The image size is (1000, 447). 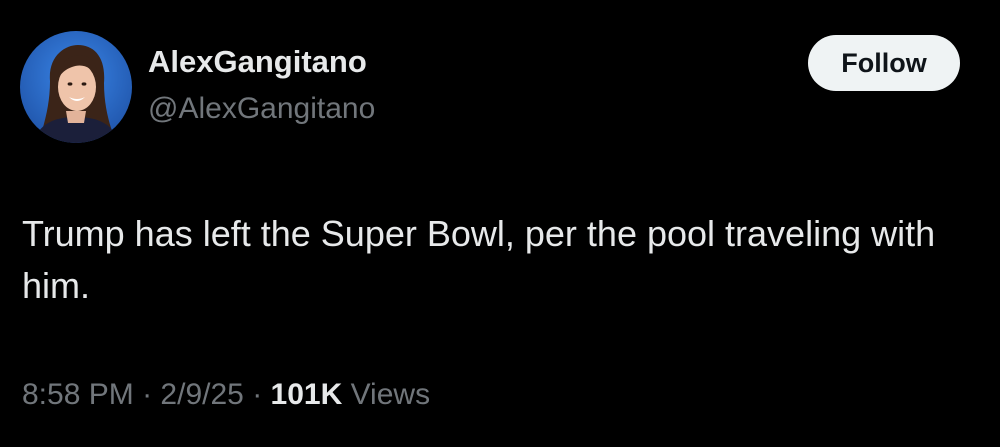 What do you see at coordinates (390, 394) in the screenshot?
I see `views-label: Views` at bounding box center [390, 394].